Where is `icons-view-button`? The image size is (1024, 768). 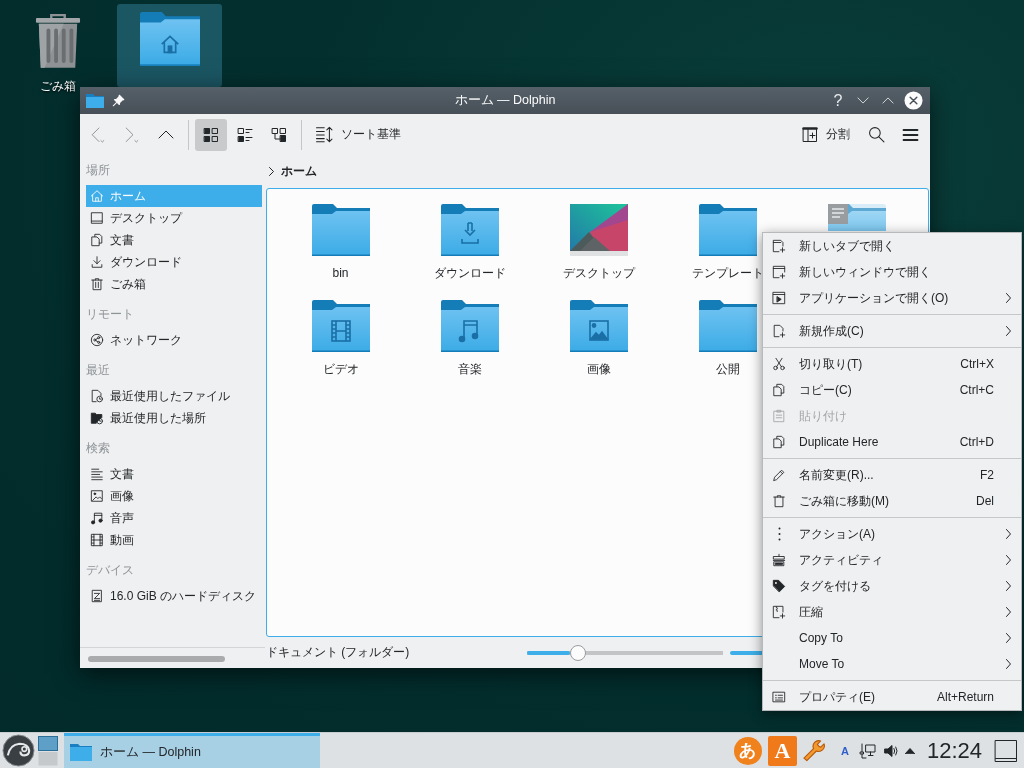 icons-view-button is located at coordinates (211, 134).